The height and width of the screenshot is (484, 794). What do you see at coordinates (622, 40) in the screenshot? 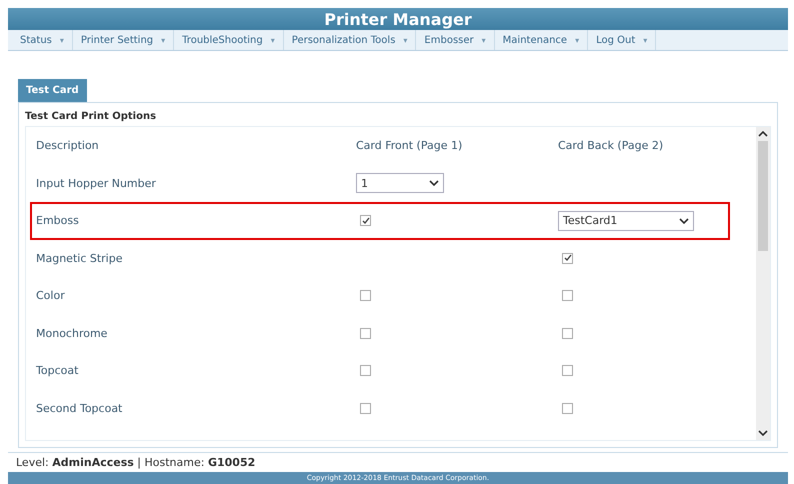
I see `menu-item: Log Out ▾` at bounding box center [622, 40].